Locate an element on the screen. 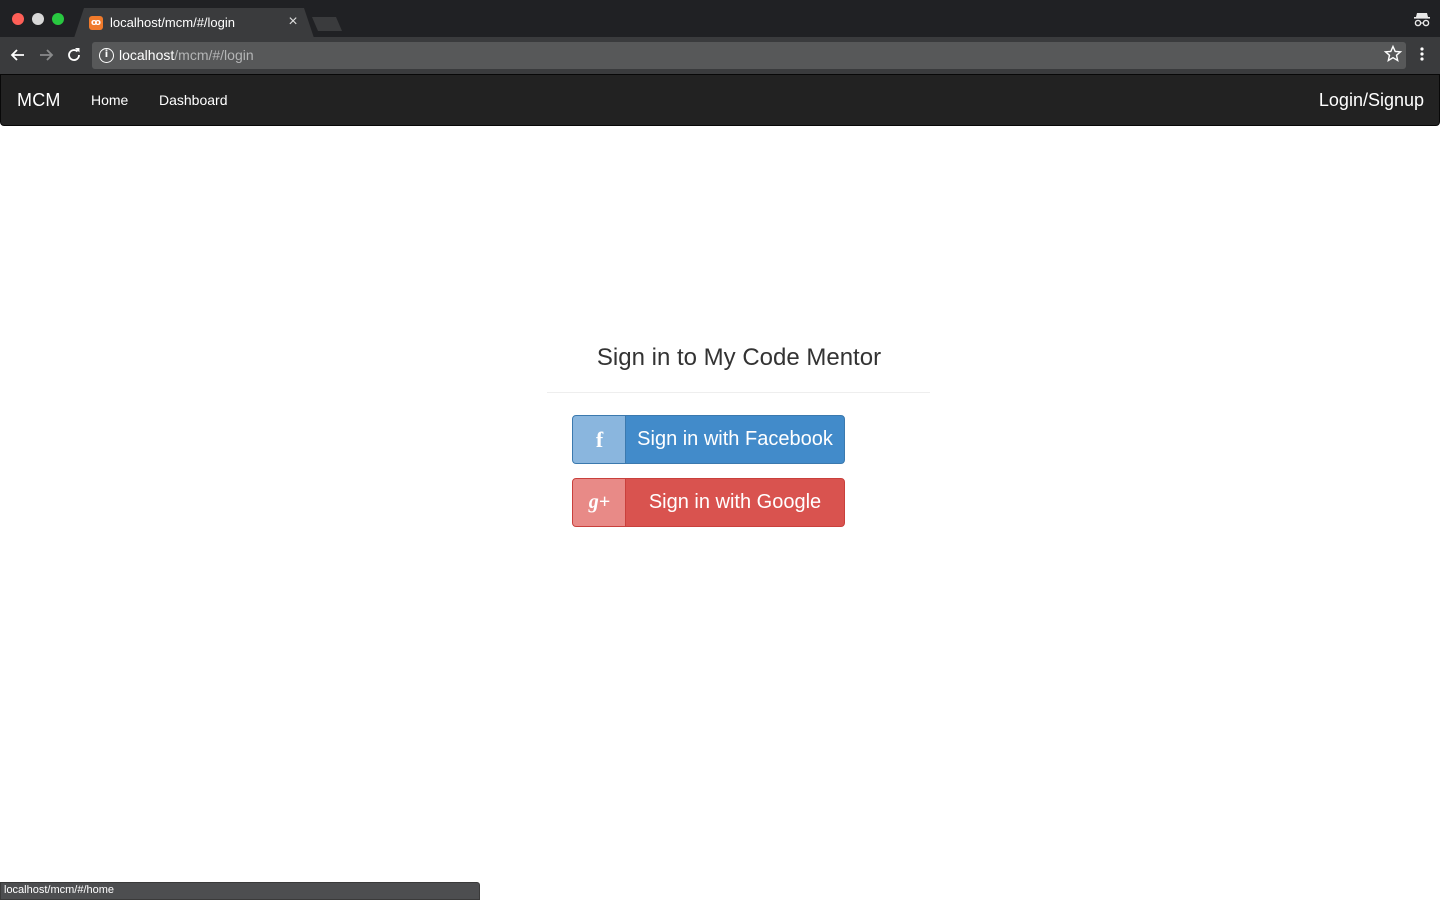 The width and height of the screenshot is (1440, 900). browser-toolbar: i localhost/mcm/#/login is located at coordinates (720, 55).